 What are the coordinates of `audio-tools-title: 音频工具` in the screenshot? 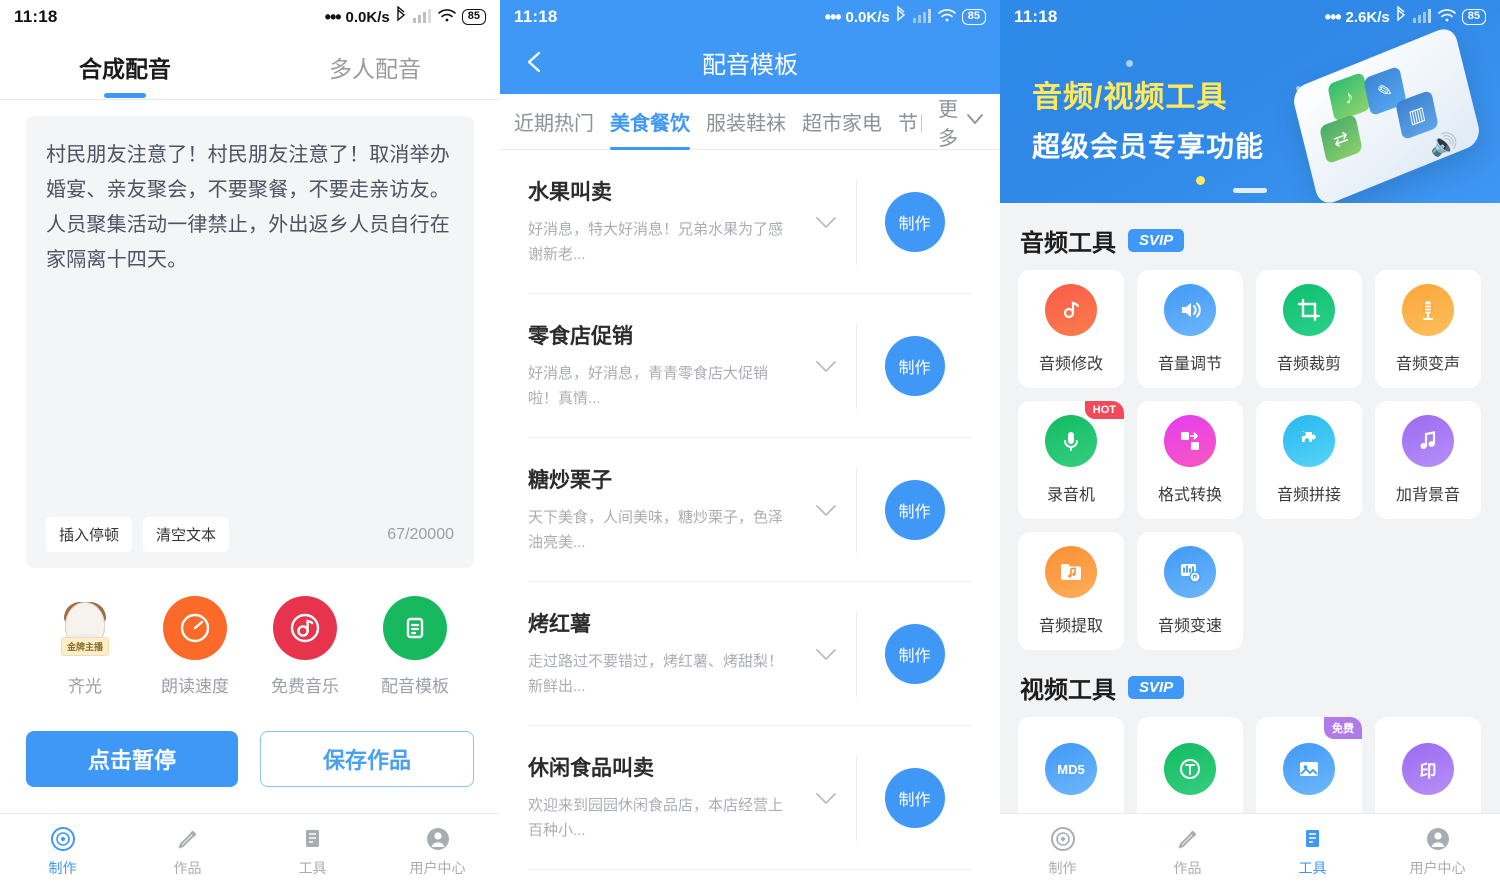 It's located at (1068, 243).